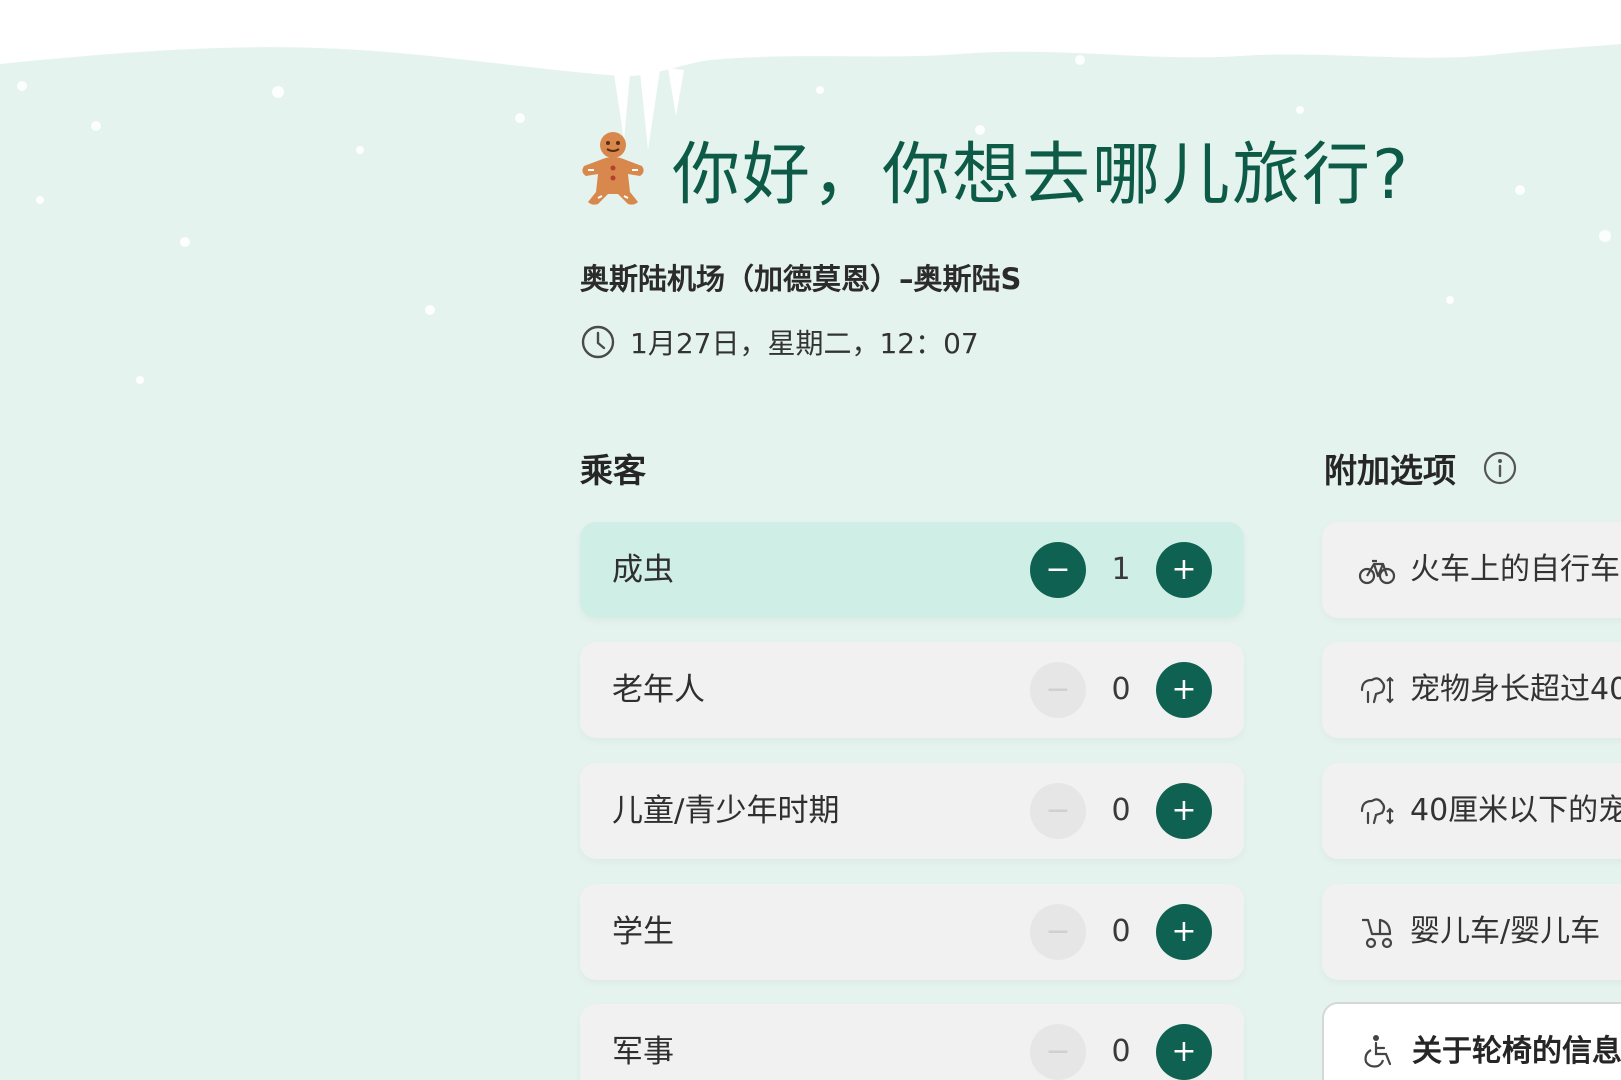 The height and width of the screenshot is (1080, 1621). I want to click on option-pet-small: 40厘米以下的宠, so click(1471, 811).